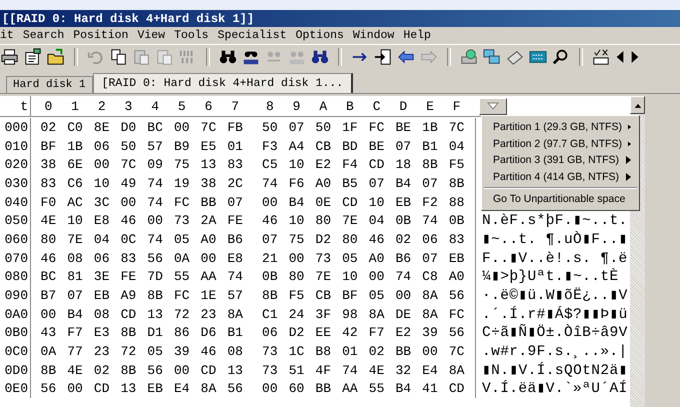  Describe the element at coordinates (555, 295) in the screenshot. I see `text-cell: ·.ë©▮ü.W▮õË¿..▮V` at that location.